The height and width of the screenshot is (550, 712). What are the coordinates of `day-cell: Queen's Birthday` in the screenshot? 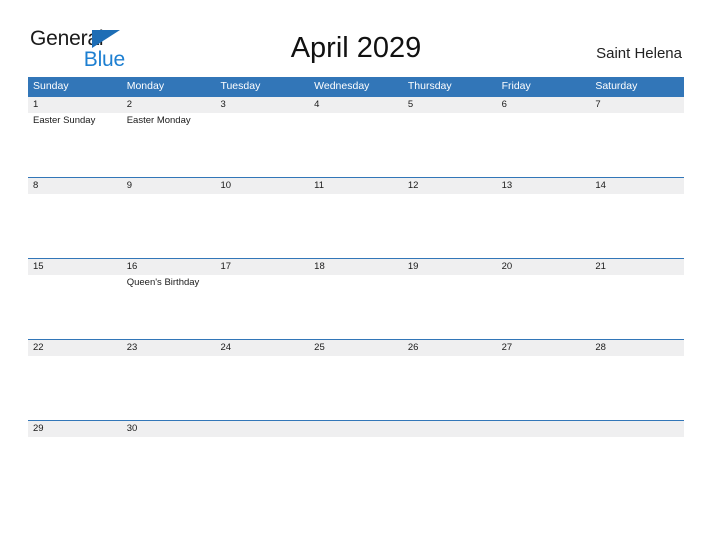 It's located at (169, 307).